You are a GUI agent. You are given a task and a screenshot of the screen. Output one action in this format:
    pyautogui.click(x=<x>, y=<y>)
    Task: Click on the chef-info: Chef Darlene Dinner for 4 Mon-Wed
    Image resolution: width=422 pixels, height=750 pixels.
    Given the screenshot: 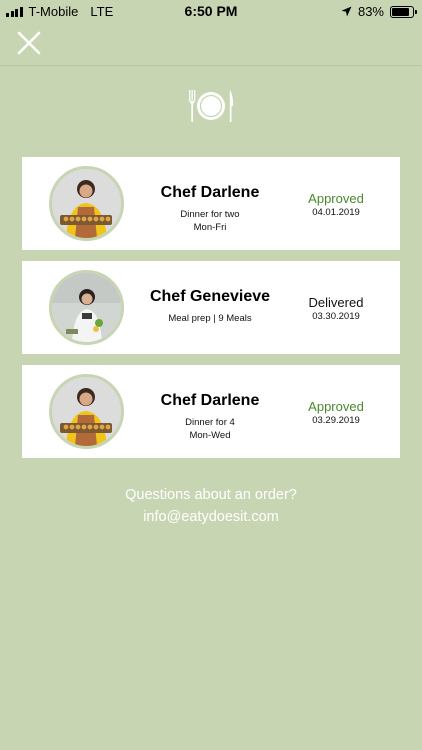 What is the action you would take?
    pyautogui.click(x=210, y=411)
    